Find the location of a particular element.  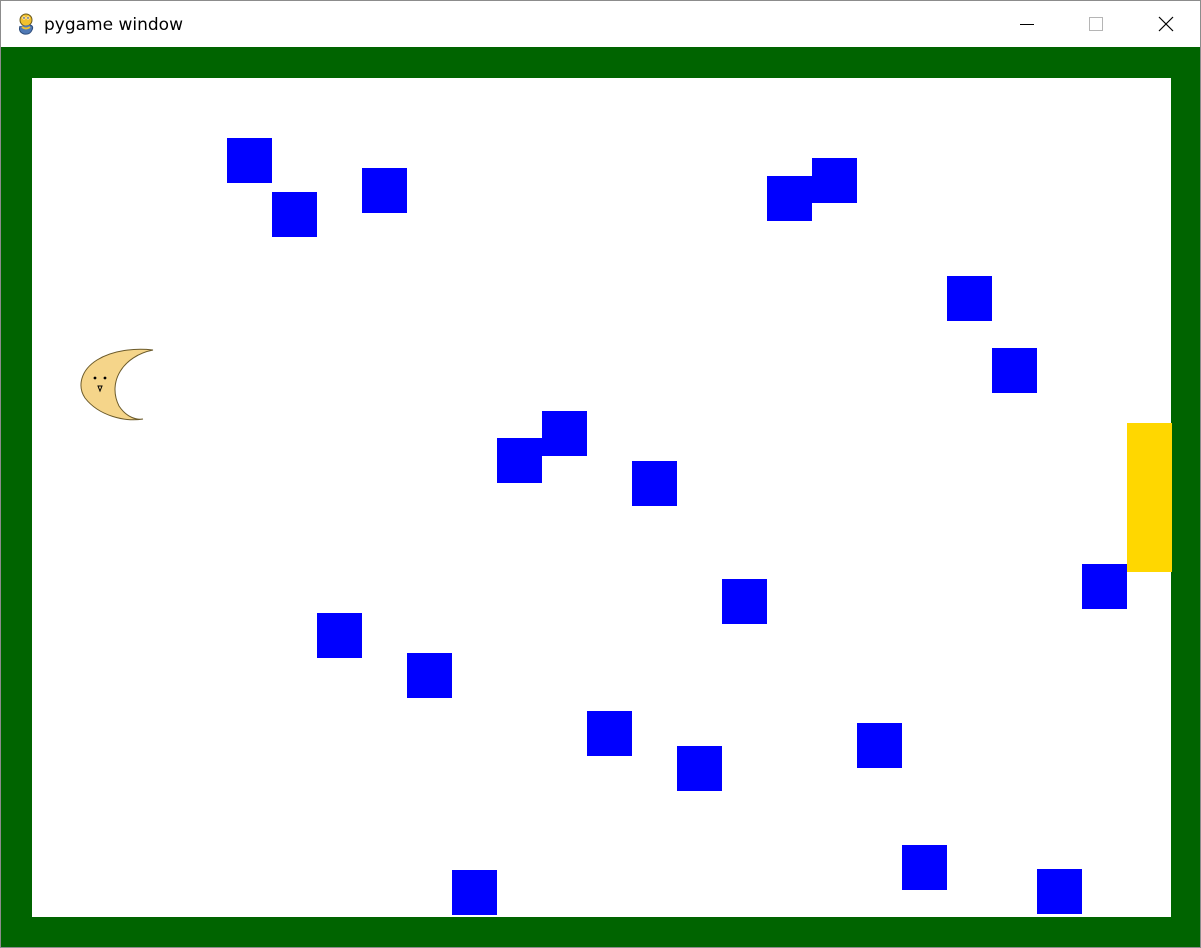

maximize-button is located at coordinates (1096, 24).